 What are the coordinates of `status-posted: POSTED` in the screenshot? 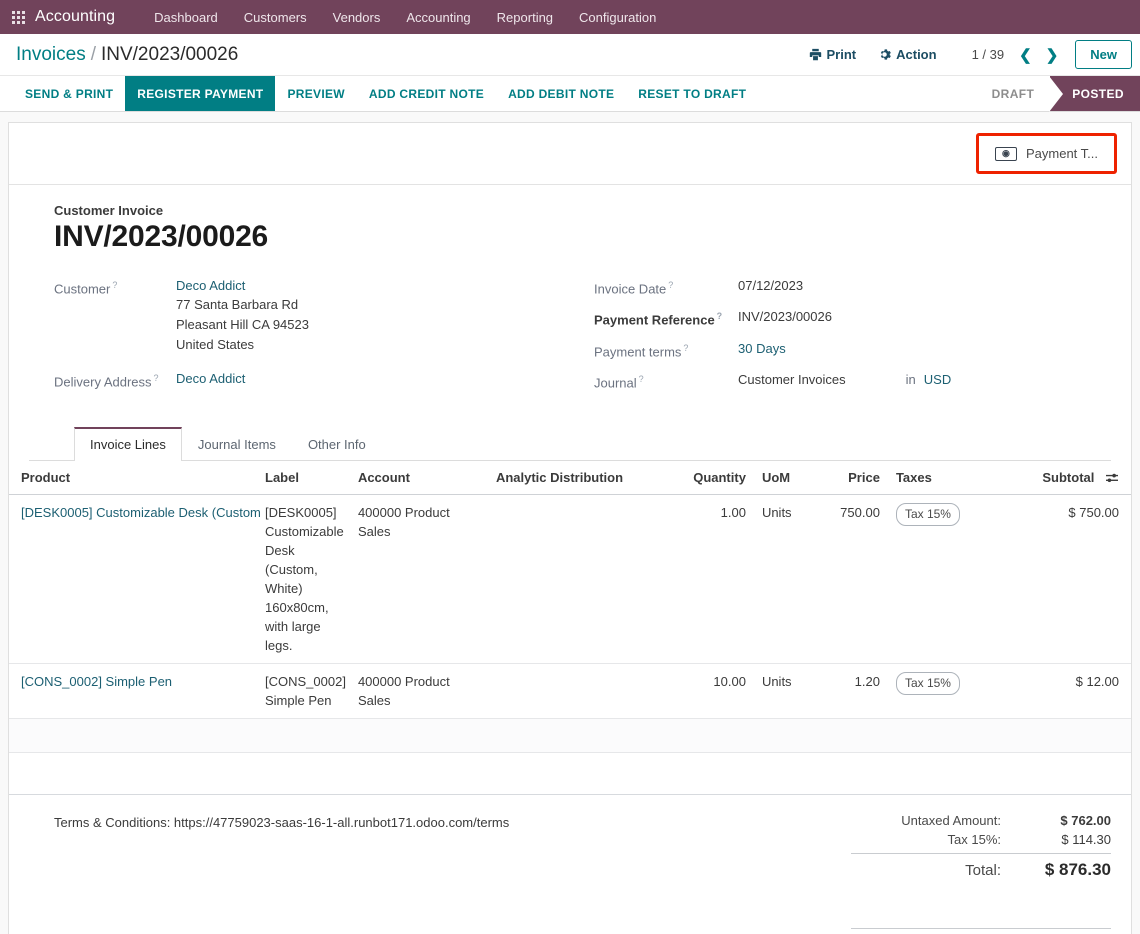 It's located at (1094, 94).